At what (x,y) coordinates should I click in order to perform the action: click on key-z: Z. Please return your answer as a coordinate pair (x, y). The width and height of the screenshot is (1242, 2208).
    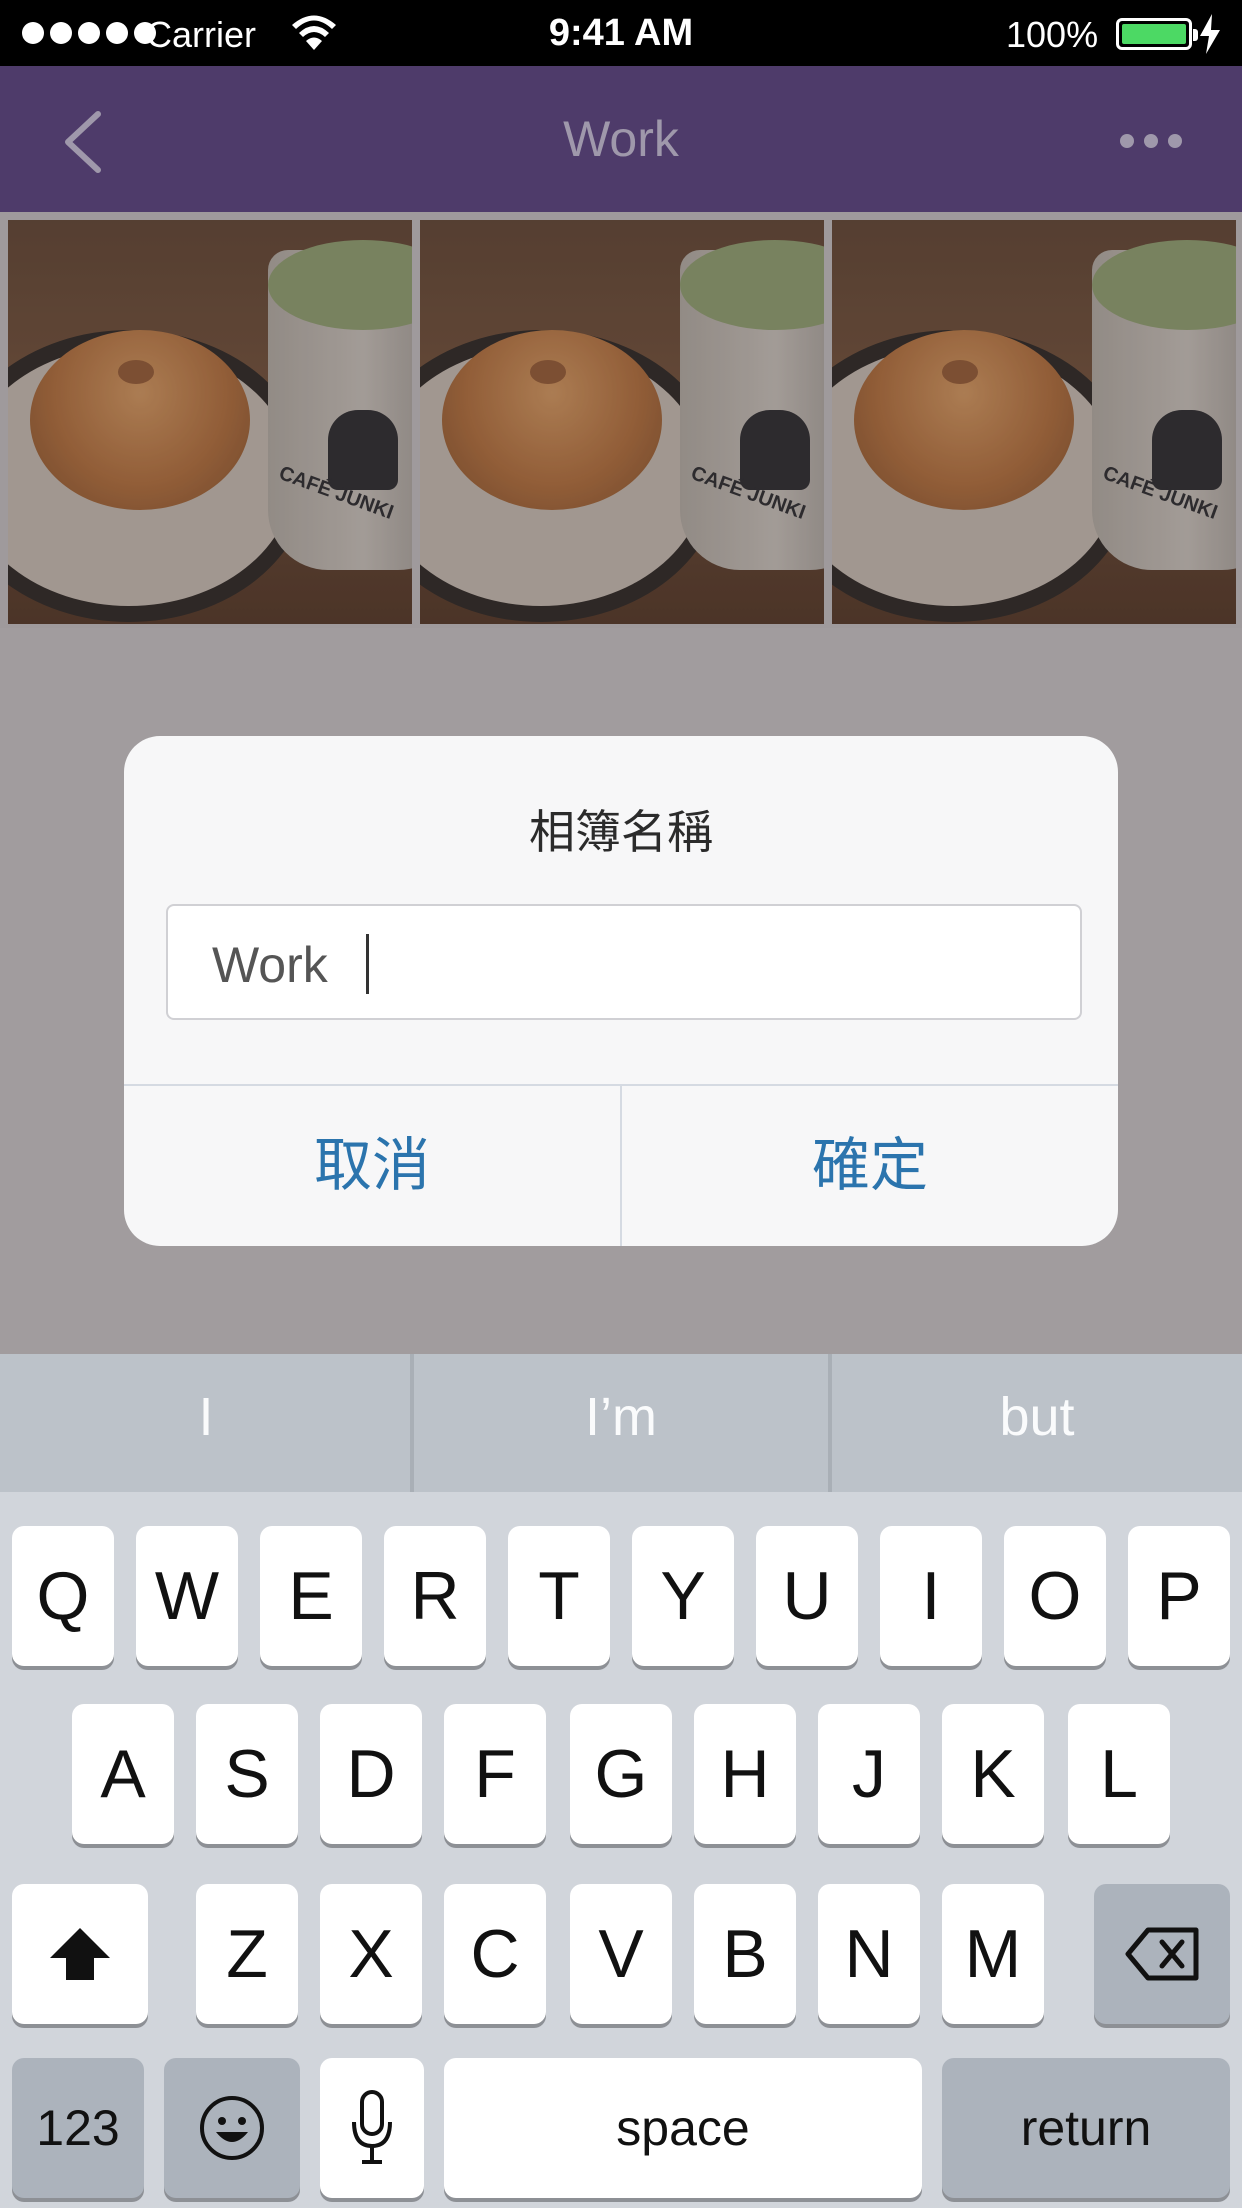
    Looking at the image, I should click on (247, 1954).